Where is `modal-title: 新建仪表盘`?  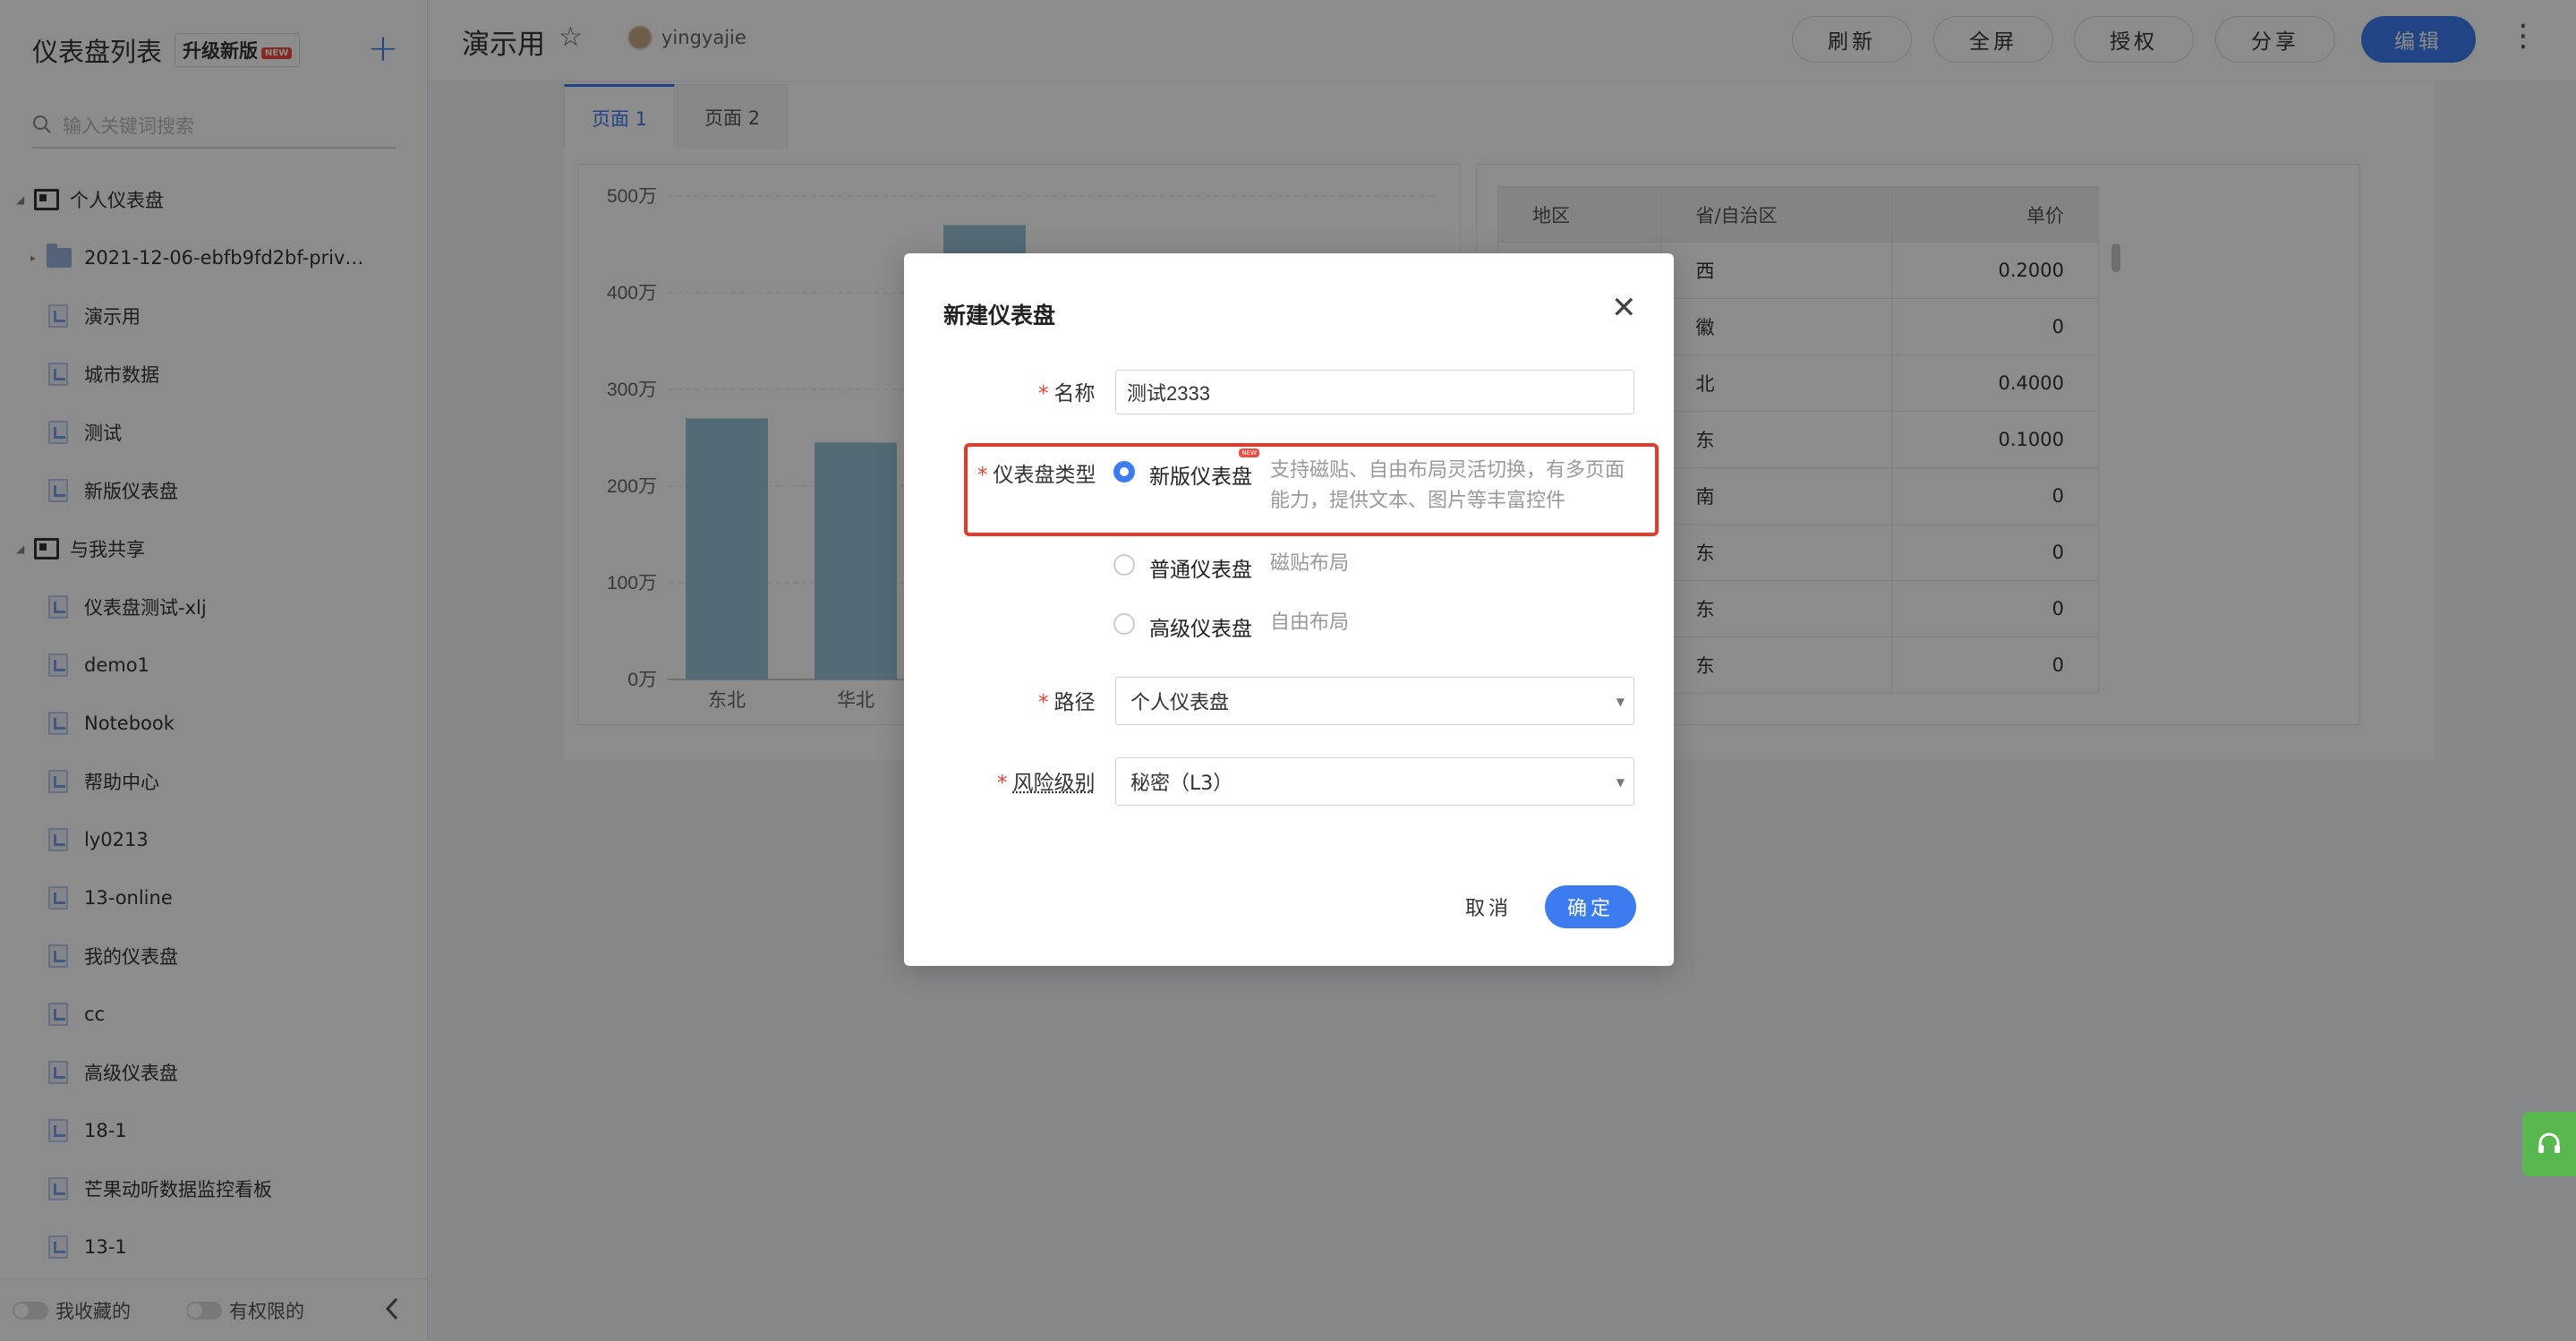 modal-title: 新建仪表盘 is located at coordinates (999, 316).